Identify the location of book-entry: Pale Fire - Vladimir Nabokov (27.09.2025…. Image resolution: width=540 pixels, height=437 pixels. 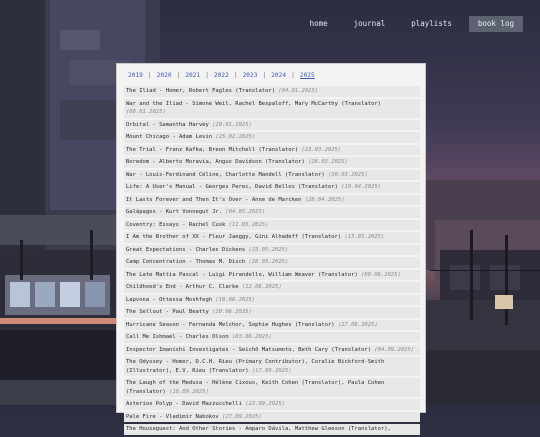
(272, 416).